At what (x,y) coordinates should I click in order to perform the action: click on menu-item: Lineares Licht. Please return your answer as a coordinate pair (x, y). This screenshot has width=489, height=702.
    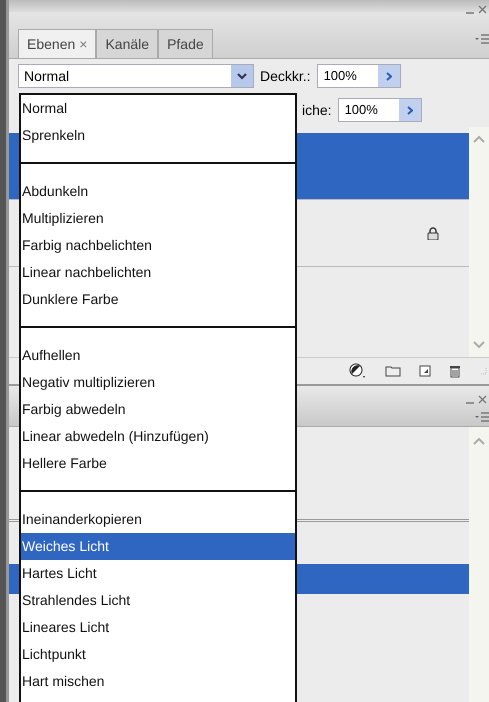
    Looking at the image, I should click on (158, 627).